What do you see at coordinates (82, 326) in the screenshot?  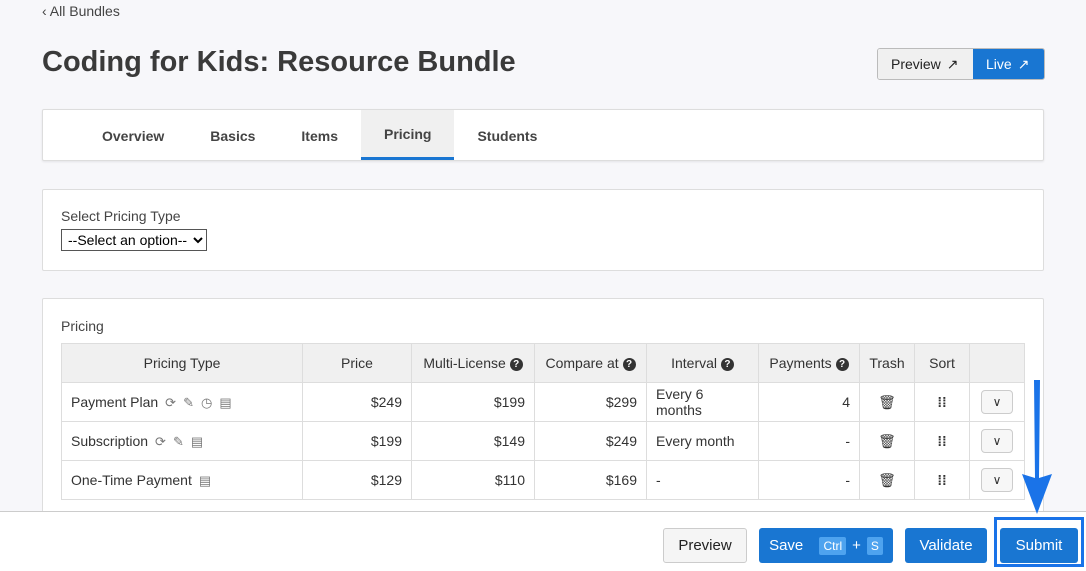 I see `pricing-label: Pricing` at bounding box center [82, 326].